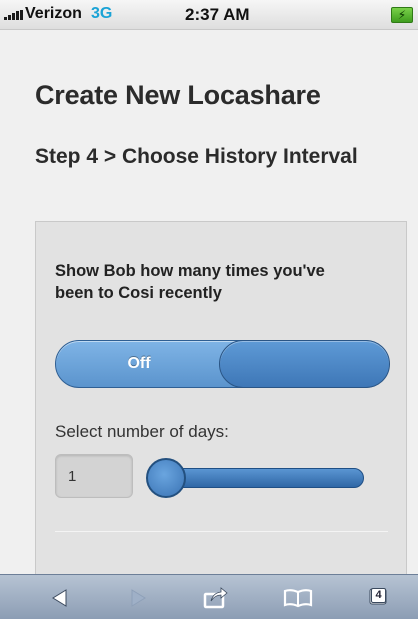 This screenshot has width=418, height=619. What do you see at coordinates (304, 364) in the screenshot?
I see `toggle-knob` at bounding box center [304, 364].